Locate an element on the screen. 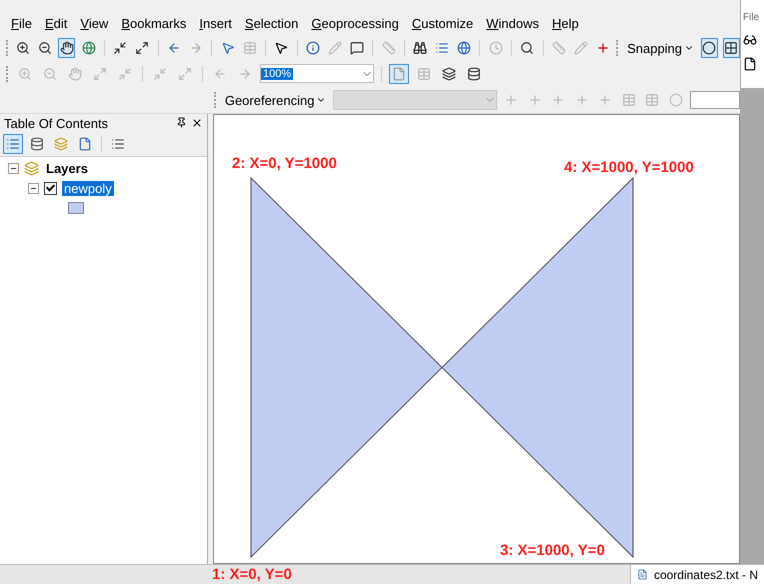 The width and height of the screenshot is (764, 584). list-by-drawing-order-icon is located at coordinates (13, 144).